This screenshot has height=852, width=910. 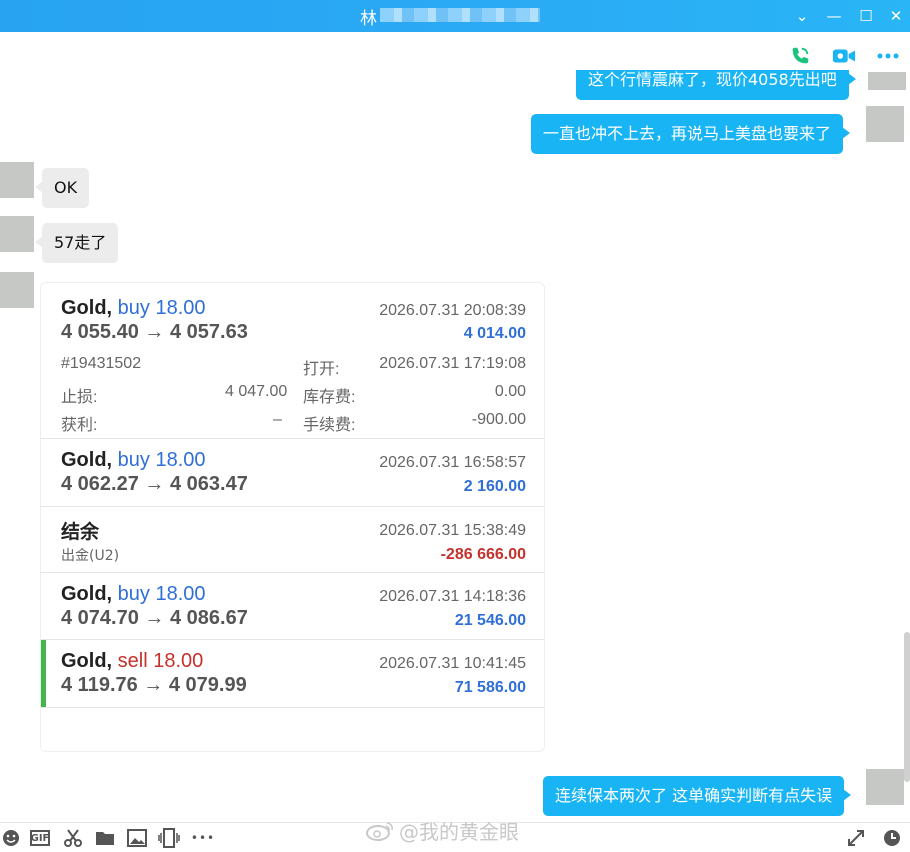 I want to click on trade-profit: 21 546.00, so click(x=490, y=620).